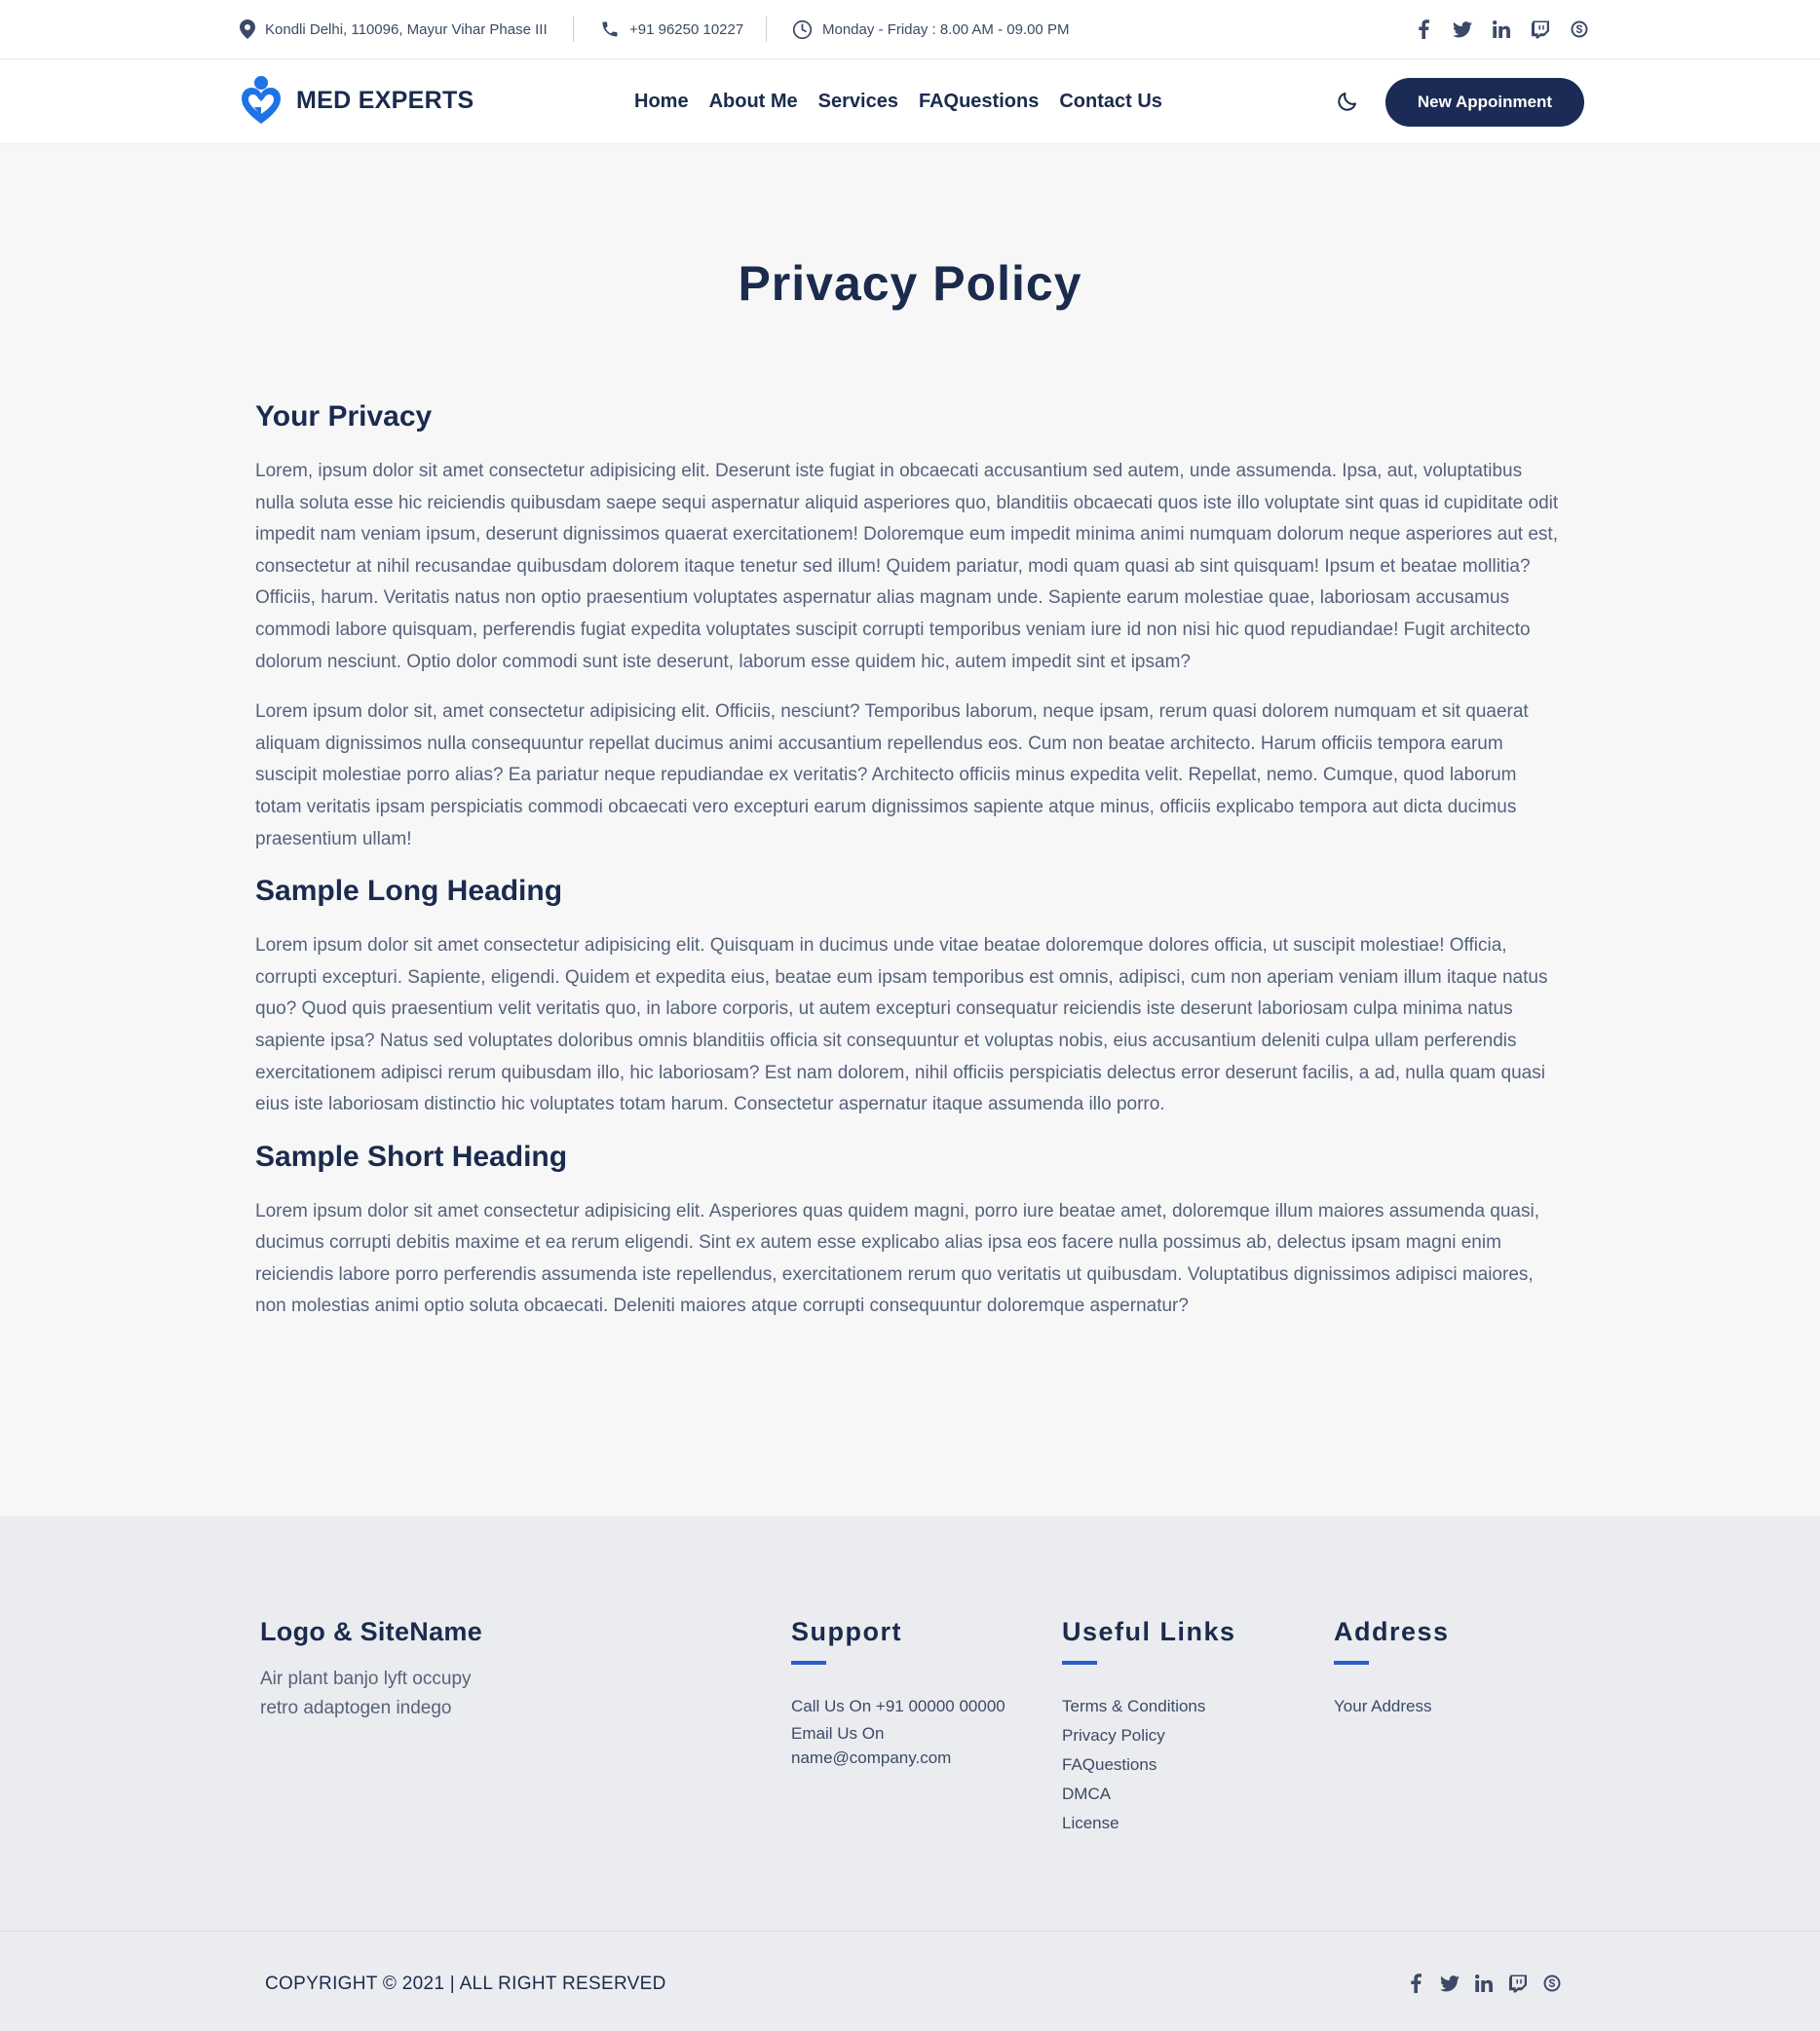  What do you see at coordinates (1149, 1765) in the screenshot?
I see `footer-link-faq: FAQuestions` at bounding box center [1149, 1765].